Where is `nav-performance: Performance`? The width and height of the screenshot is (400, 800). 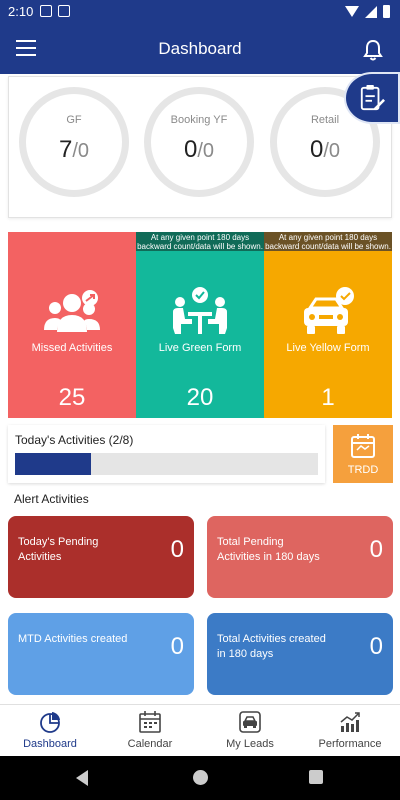 nav-performance: Performance is located at coordinates (350, 731).